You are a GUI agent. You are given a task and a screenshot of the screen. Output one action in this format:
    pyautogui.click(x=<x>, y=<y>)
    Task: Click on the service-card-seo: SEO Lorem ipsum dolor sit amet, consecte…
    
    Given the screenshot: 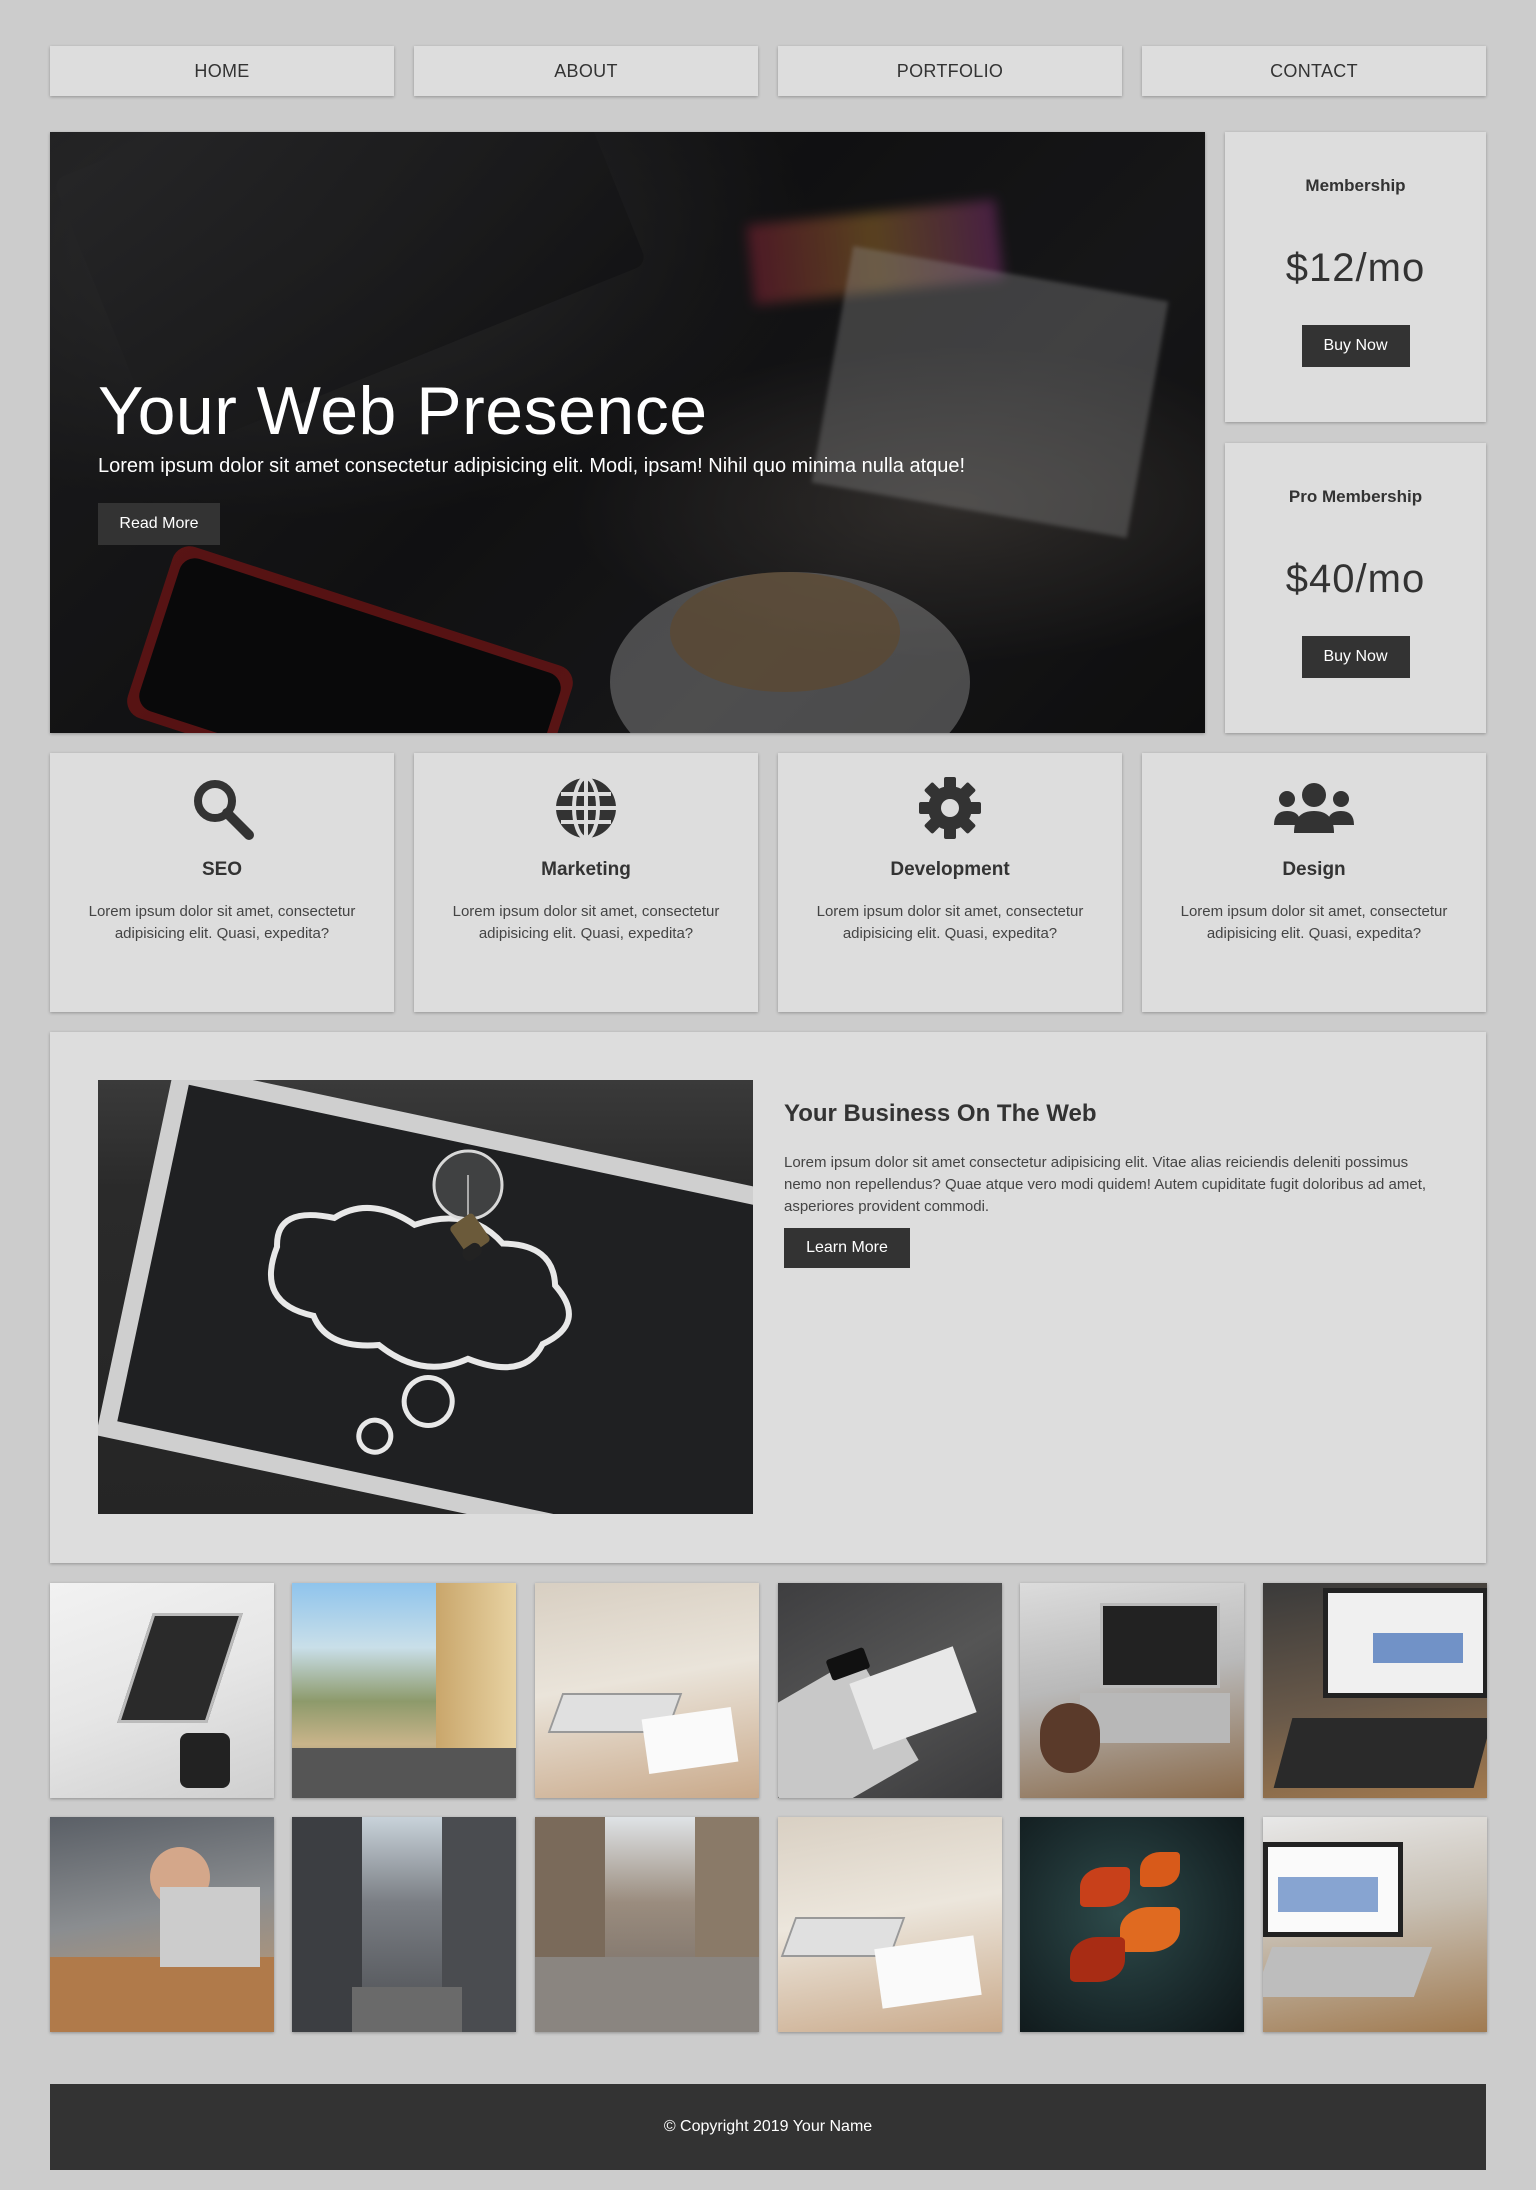 What is the action you would take?
    pyautogui.click(x=222, y=882)
    